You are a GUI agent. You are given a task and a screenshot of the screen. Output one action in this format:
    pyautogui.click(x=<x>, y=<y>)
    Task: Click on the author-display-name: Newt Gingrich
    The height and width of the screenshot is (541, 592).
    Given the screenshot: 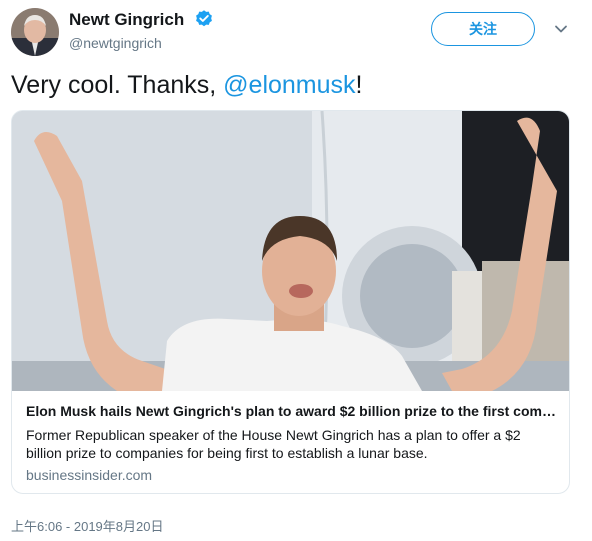 What is the action you would take?
    pyautogui.click(x=126, y=20)
    